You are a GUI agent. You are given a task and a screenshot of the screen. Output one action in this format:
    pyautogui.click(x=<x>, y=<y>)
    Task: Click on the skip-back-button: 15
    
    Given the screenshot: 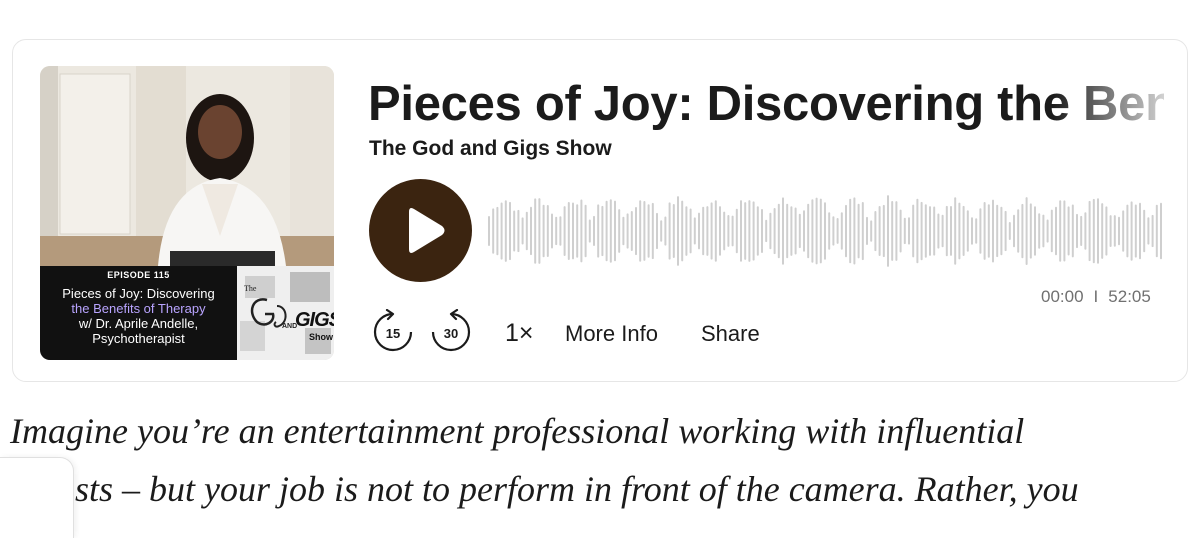 What is the action you would take?
    pyautogui.click(x=393, y=332)
    